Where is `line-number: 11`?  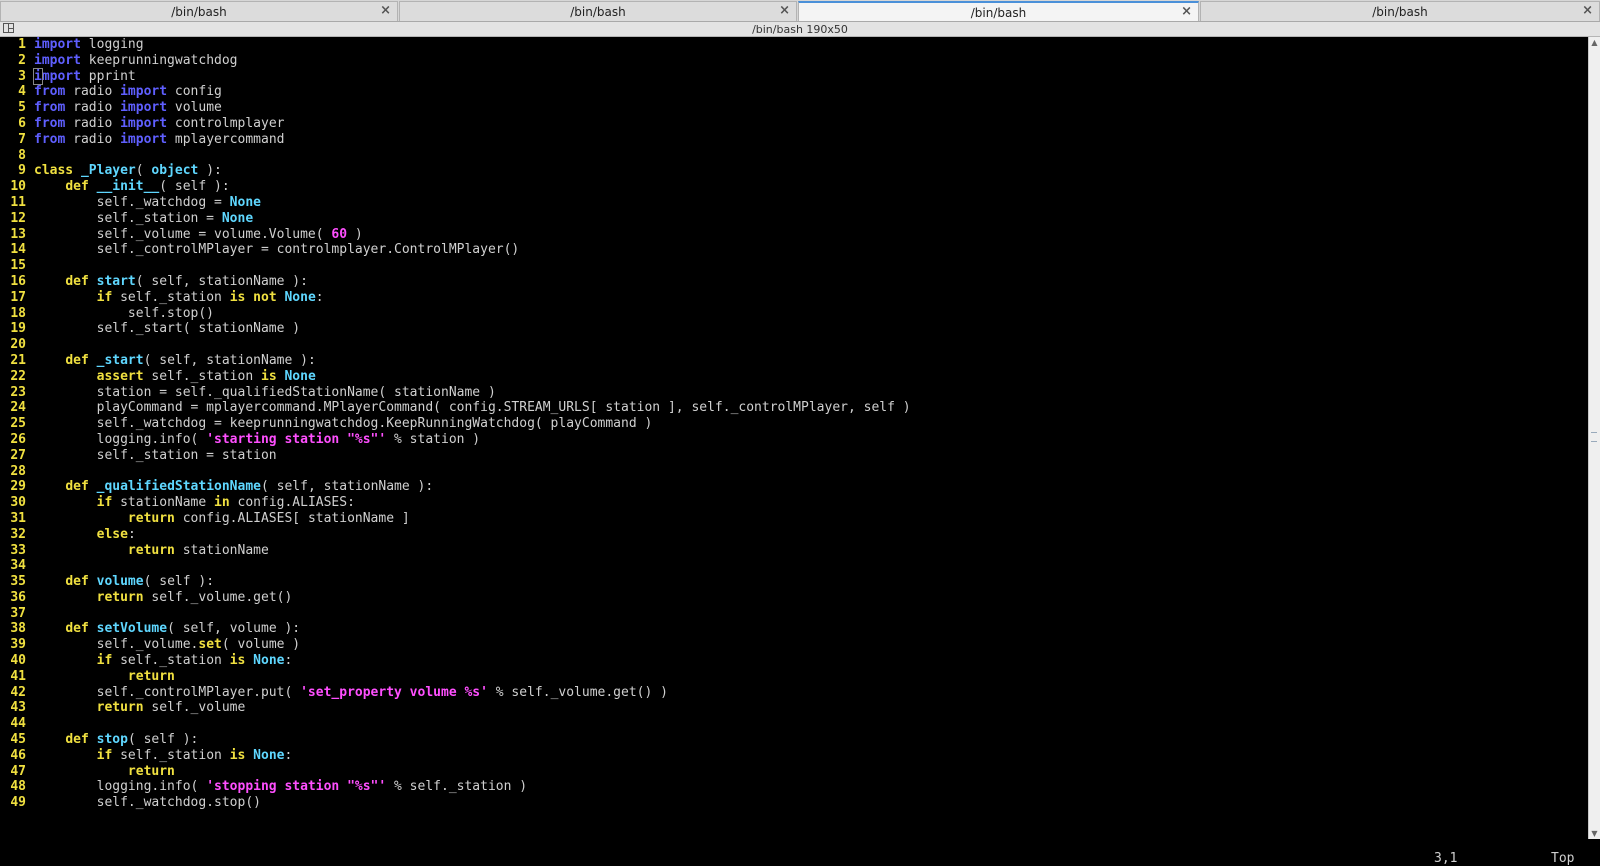 line-number: 11 is located at coordinates (18, 202).